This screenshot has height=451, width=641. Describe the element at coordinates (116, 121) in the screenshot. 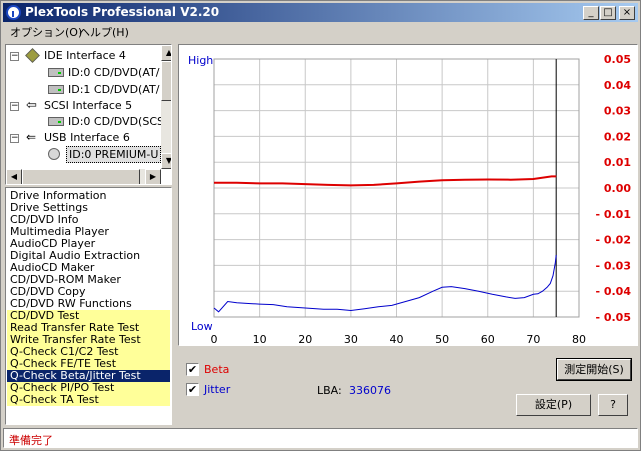

I see `tree-label: ID:0 CD/DVD(SCS` at that location.